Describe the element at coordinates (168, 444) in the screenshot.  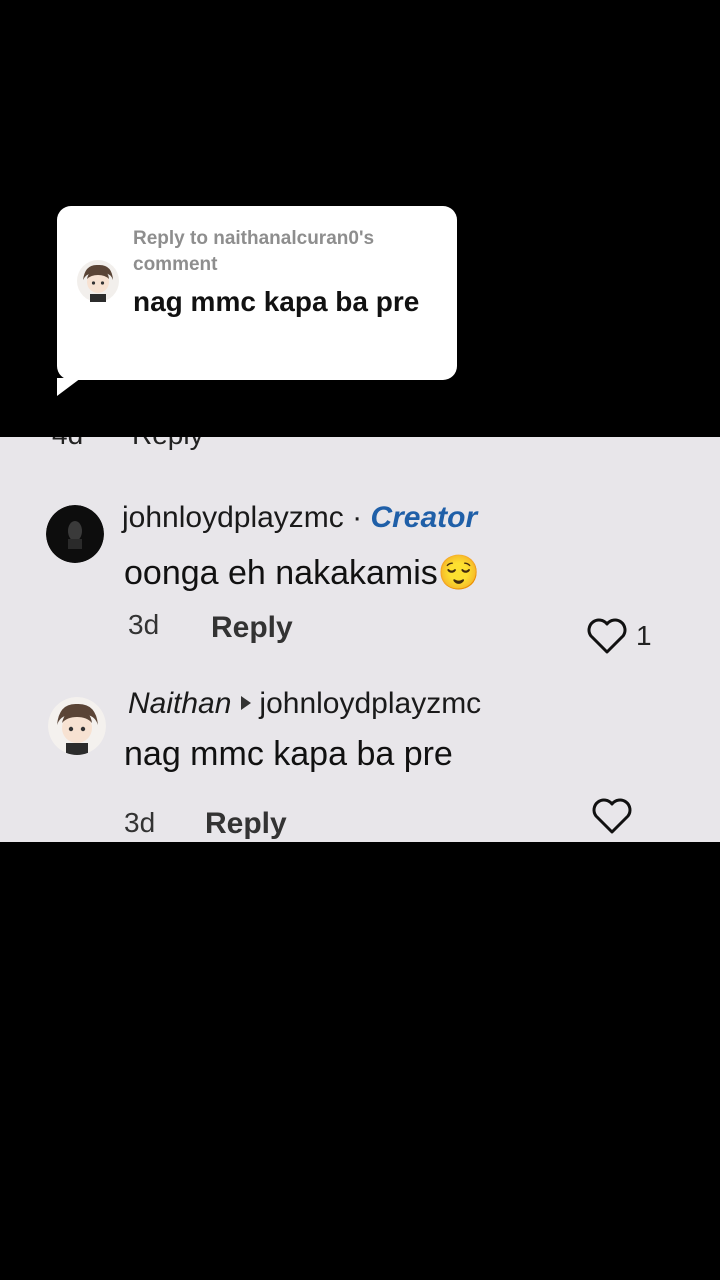
I see `partial-reply-button: Reply` at that location.